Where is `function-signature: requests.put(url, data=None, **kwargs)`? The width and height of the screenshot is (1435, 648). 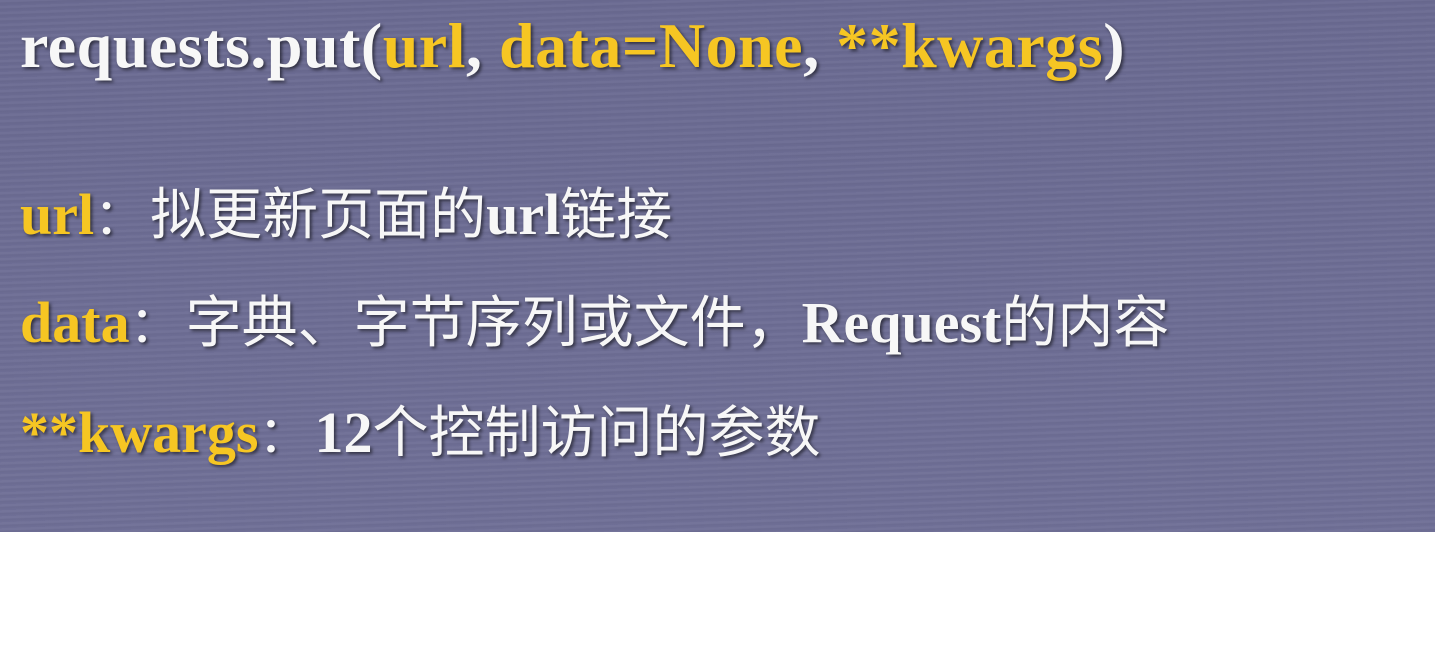
function-signature: requests.put(url, data=None, **kwargs) is located at coordinates (572, 46).